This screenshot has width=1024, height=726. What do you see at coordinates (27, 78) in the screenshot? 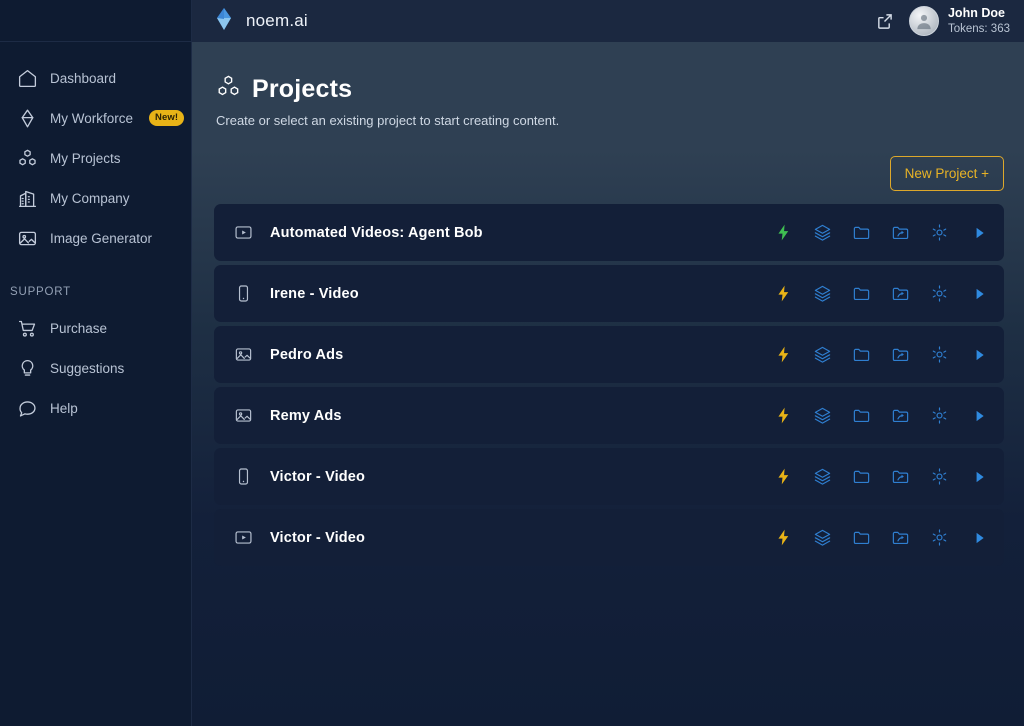
I see `home-icon` at bounding box center [27, 78].